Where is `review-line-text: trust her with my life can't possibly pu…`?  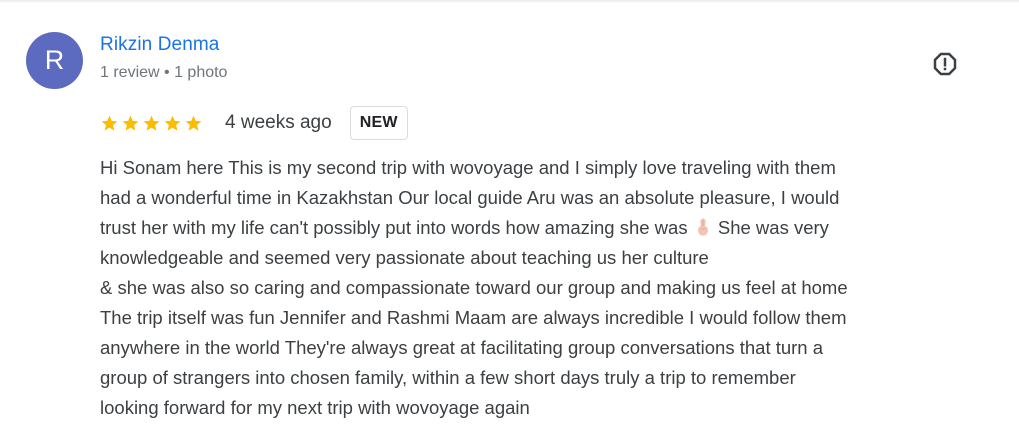 review-line-text: trust her with my life can't possibly pu… is located at coordinates (394, 227).